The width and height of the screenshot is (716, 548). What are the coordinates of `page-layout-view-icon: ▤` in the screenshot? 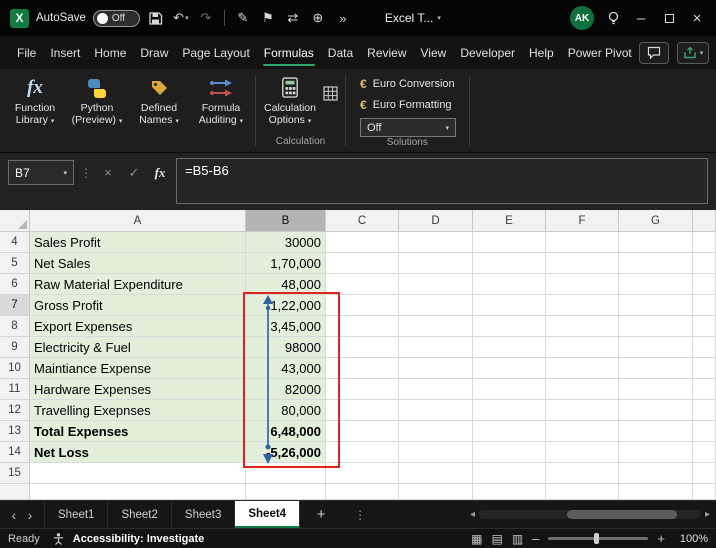 It's located at (496, 539).